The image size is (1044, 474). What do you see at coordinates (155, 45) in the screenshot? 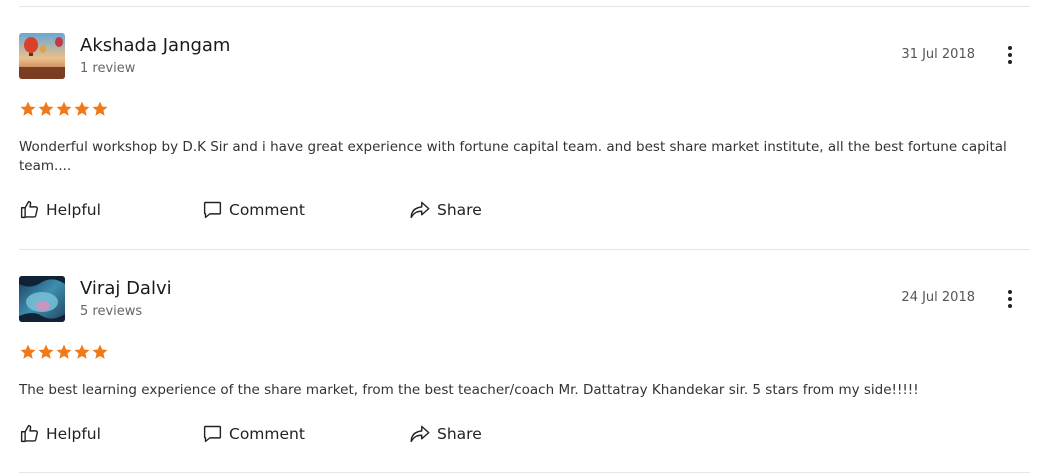
I see `reviewer-name: Akshada Jangam` at bounding box center [155, 45].